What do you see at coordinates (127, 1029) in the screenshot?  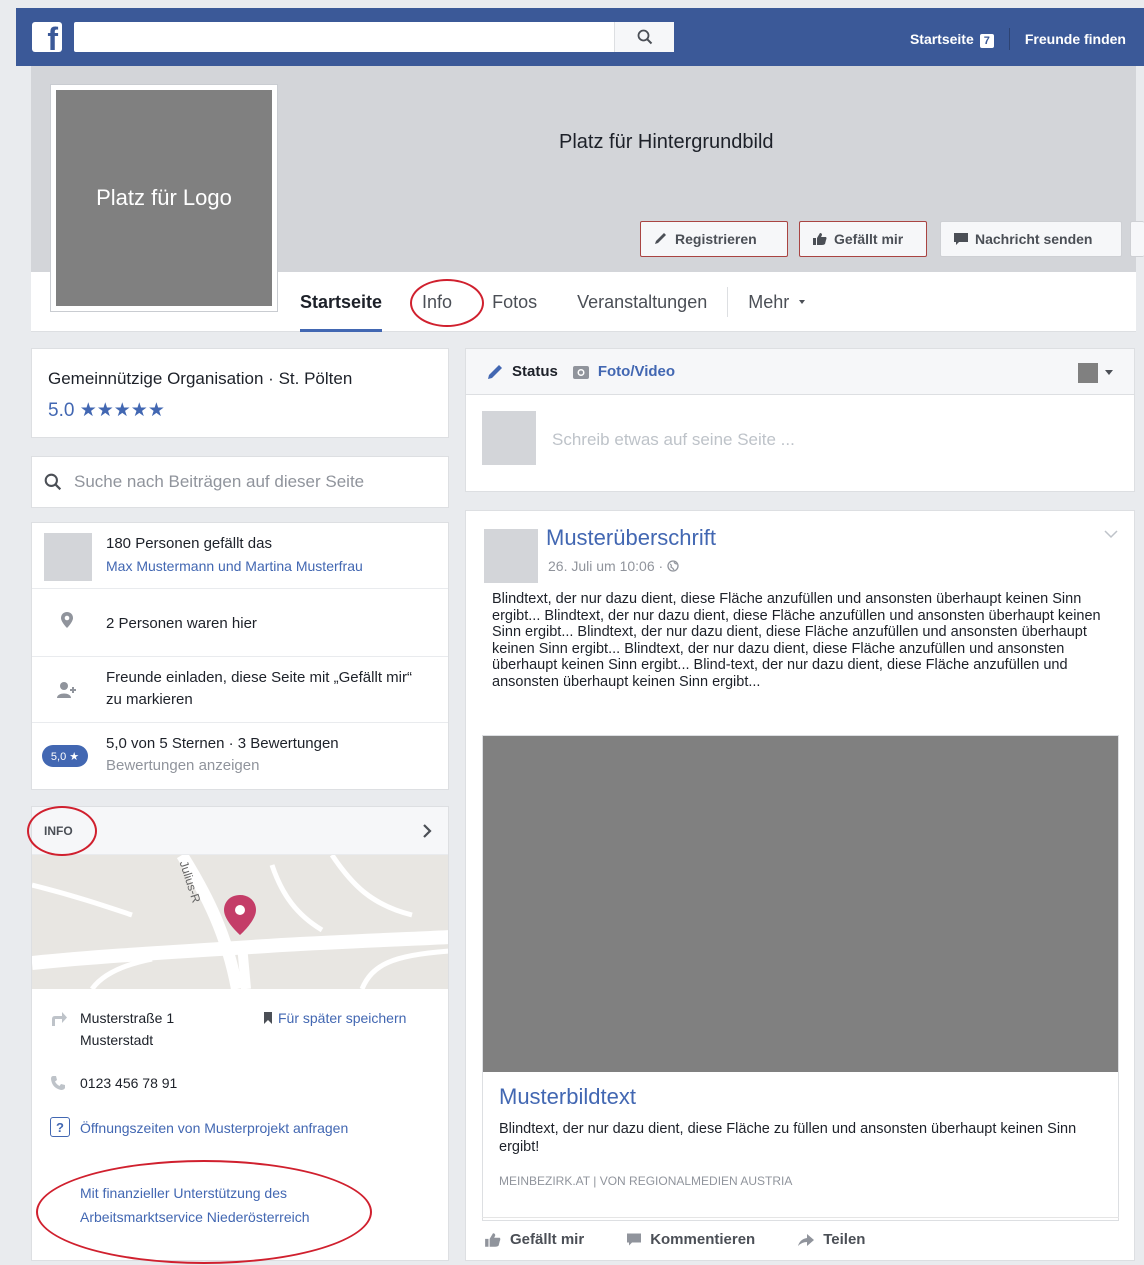 I see `address-text: Musterstraße 1 Musterstadt` at bounding box center [127, 1029].